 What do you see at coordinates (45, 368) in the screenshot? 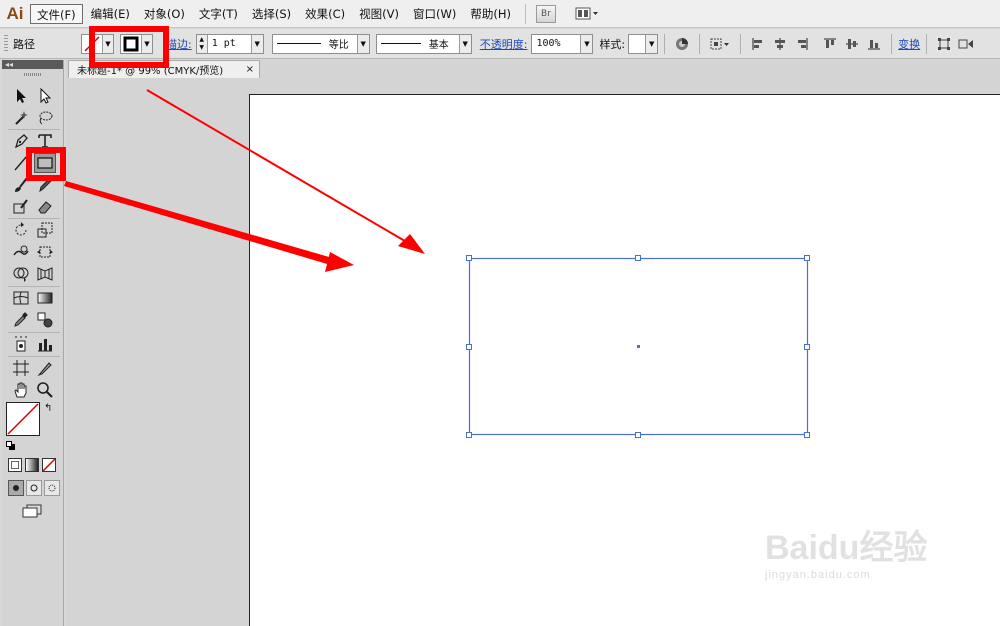
I see `slice-tool` at bounding box center [45, 368].